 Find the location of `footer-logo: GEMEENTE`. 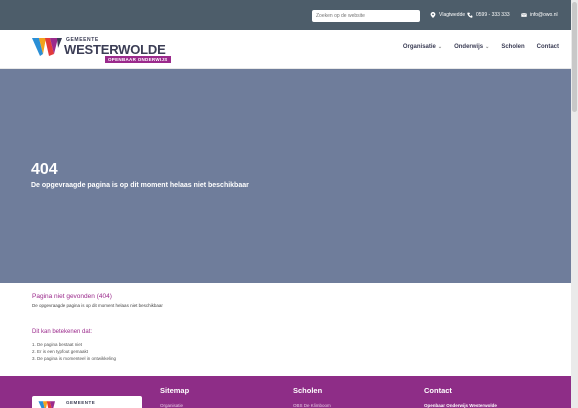

footer-logo: GEMEENTE is located at coordinates (87, 402).